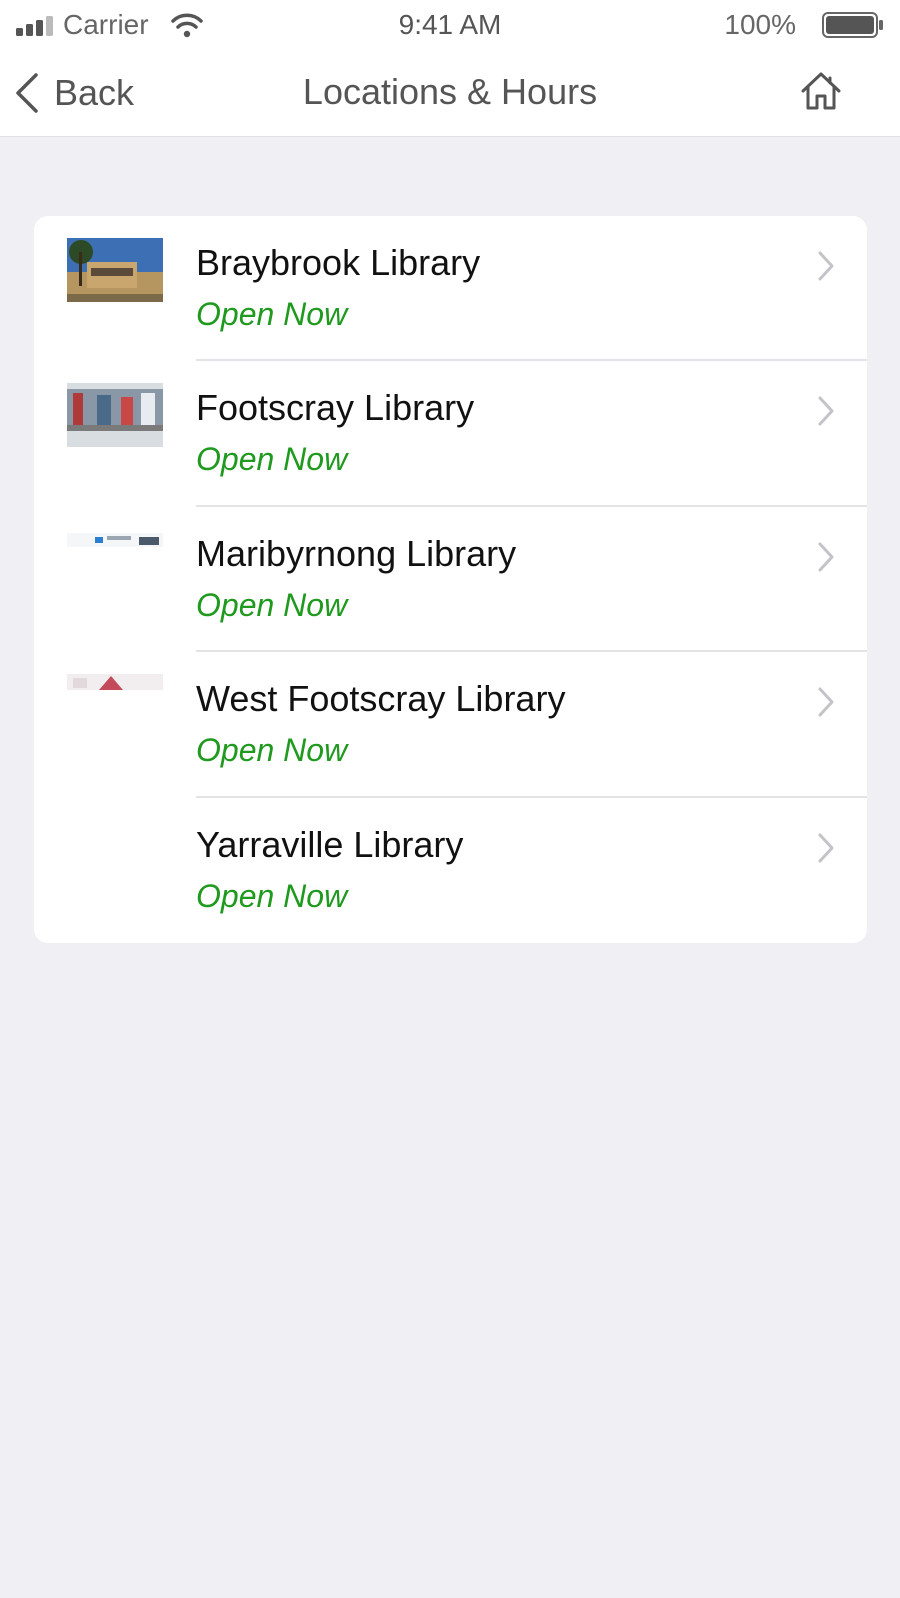 Image resolution: width=900 pixels, height=1598 pixels. I want to click on page-title: Locations & Hours, so click(450, 91).